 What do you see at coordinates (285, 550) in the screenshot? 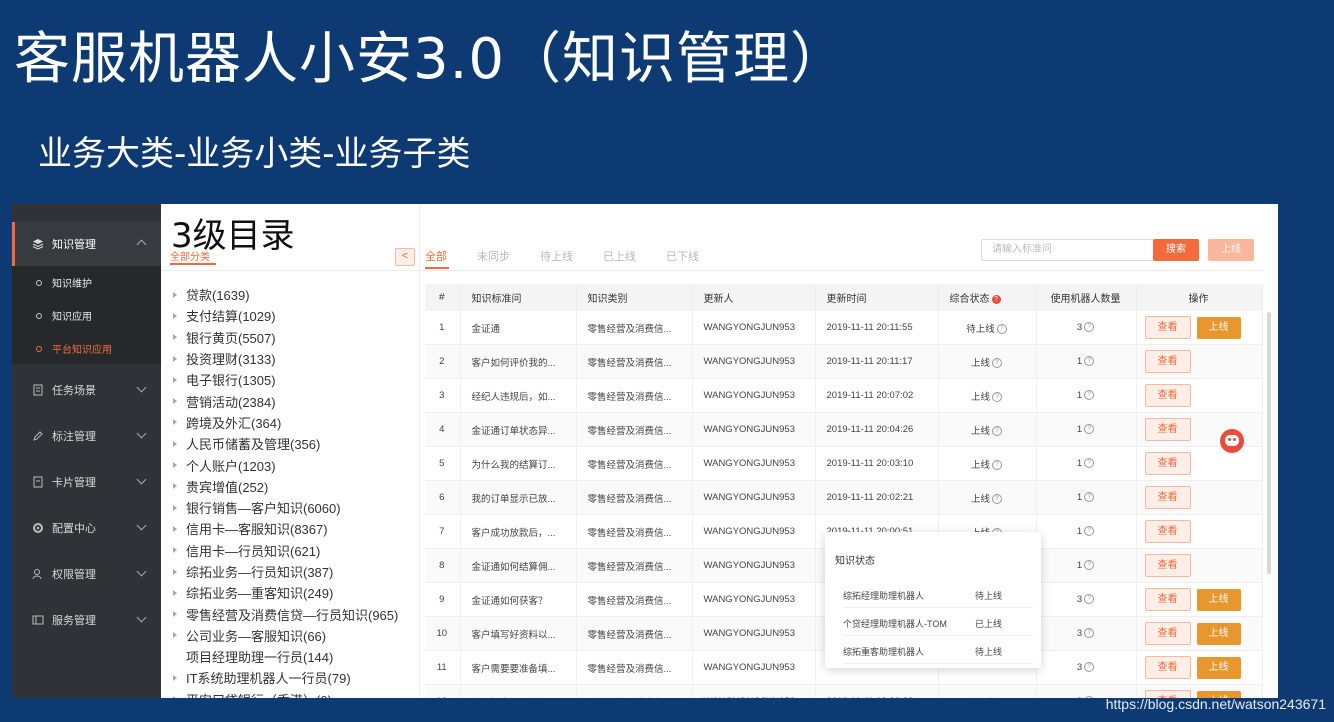
I see `category-tree-item: 信用卡—行员知识(621)` at bounding box center [285, 550].